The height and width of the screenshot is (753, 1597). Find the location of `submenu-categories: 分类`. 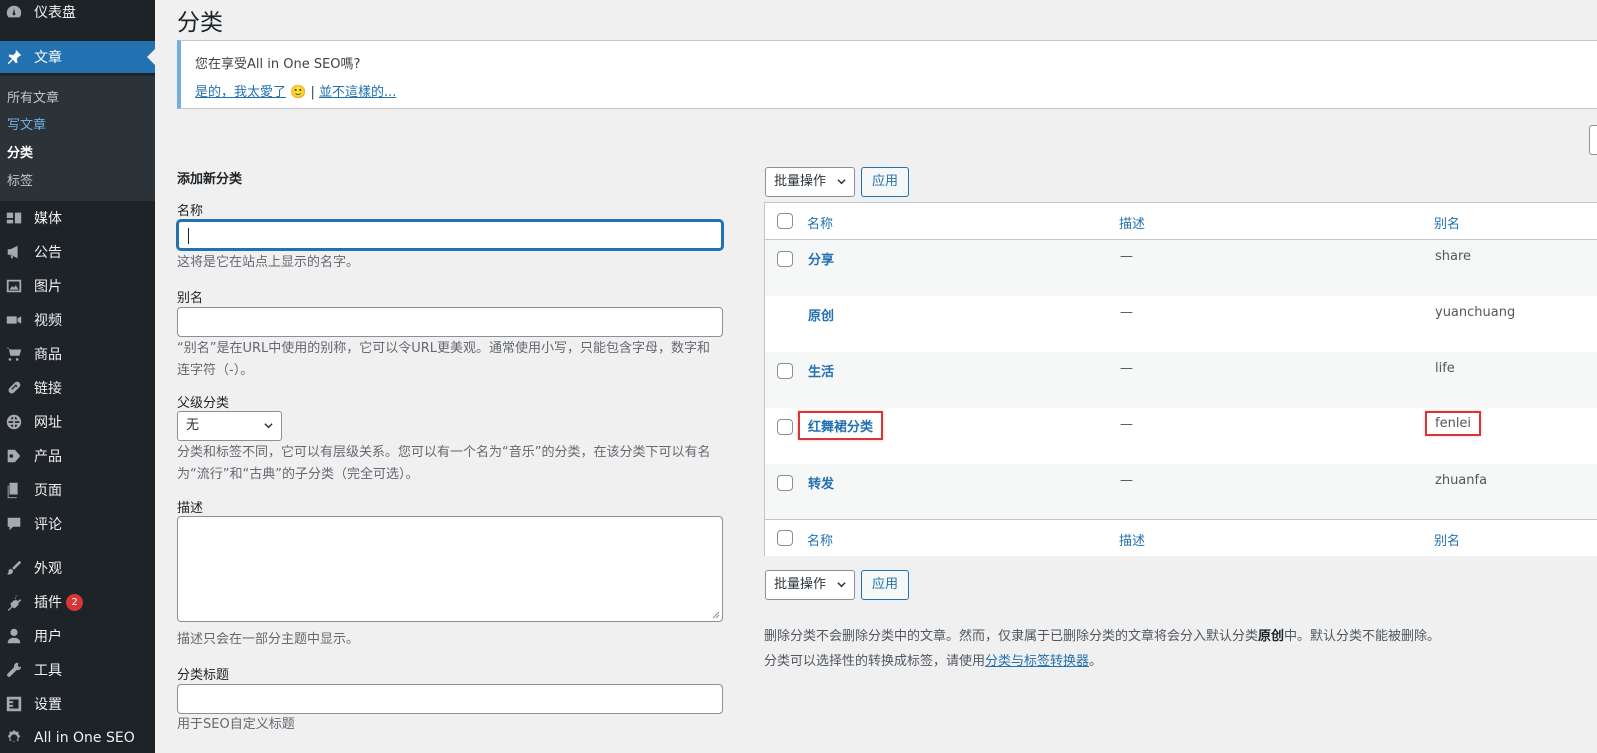

submenu-categories: 分类 is located at coordinates (20, 151).